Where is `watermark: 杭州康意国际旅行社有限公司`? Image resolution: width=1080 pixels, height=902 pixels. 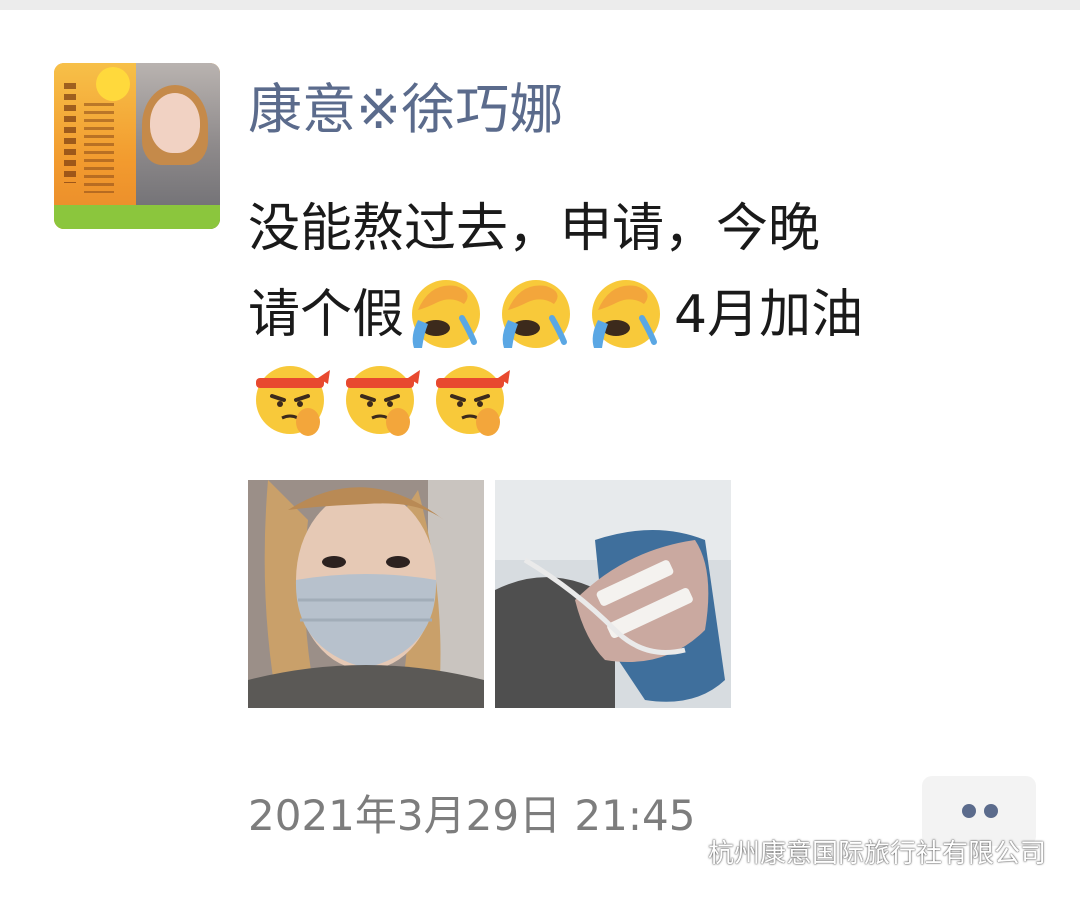 watermark: 杭州康意国际旅行社有限公司 is located at coordinates (858, 854).